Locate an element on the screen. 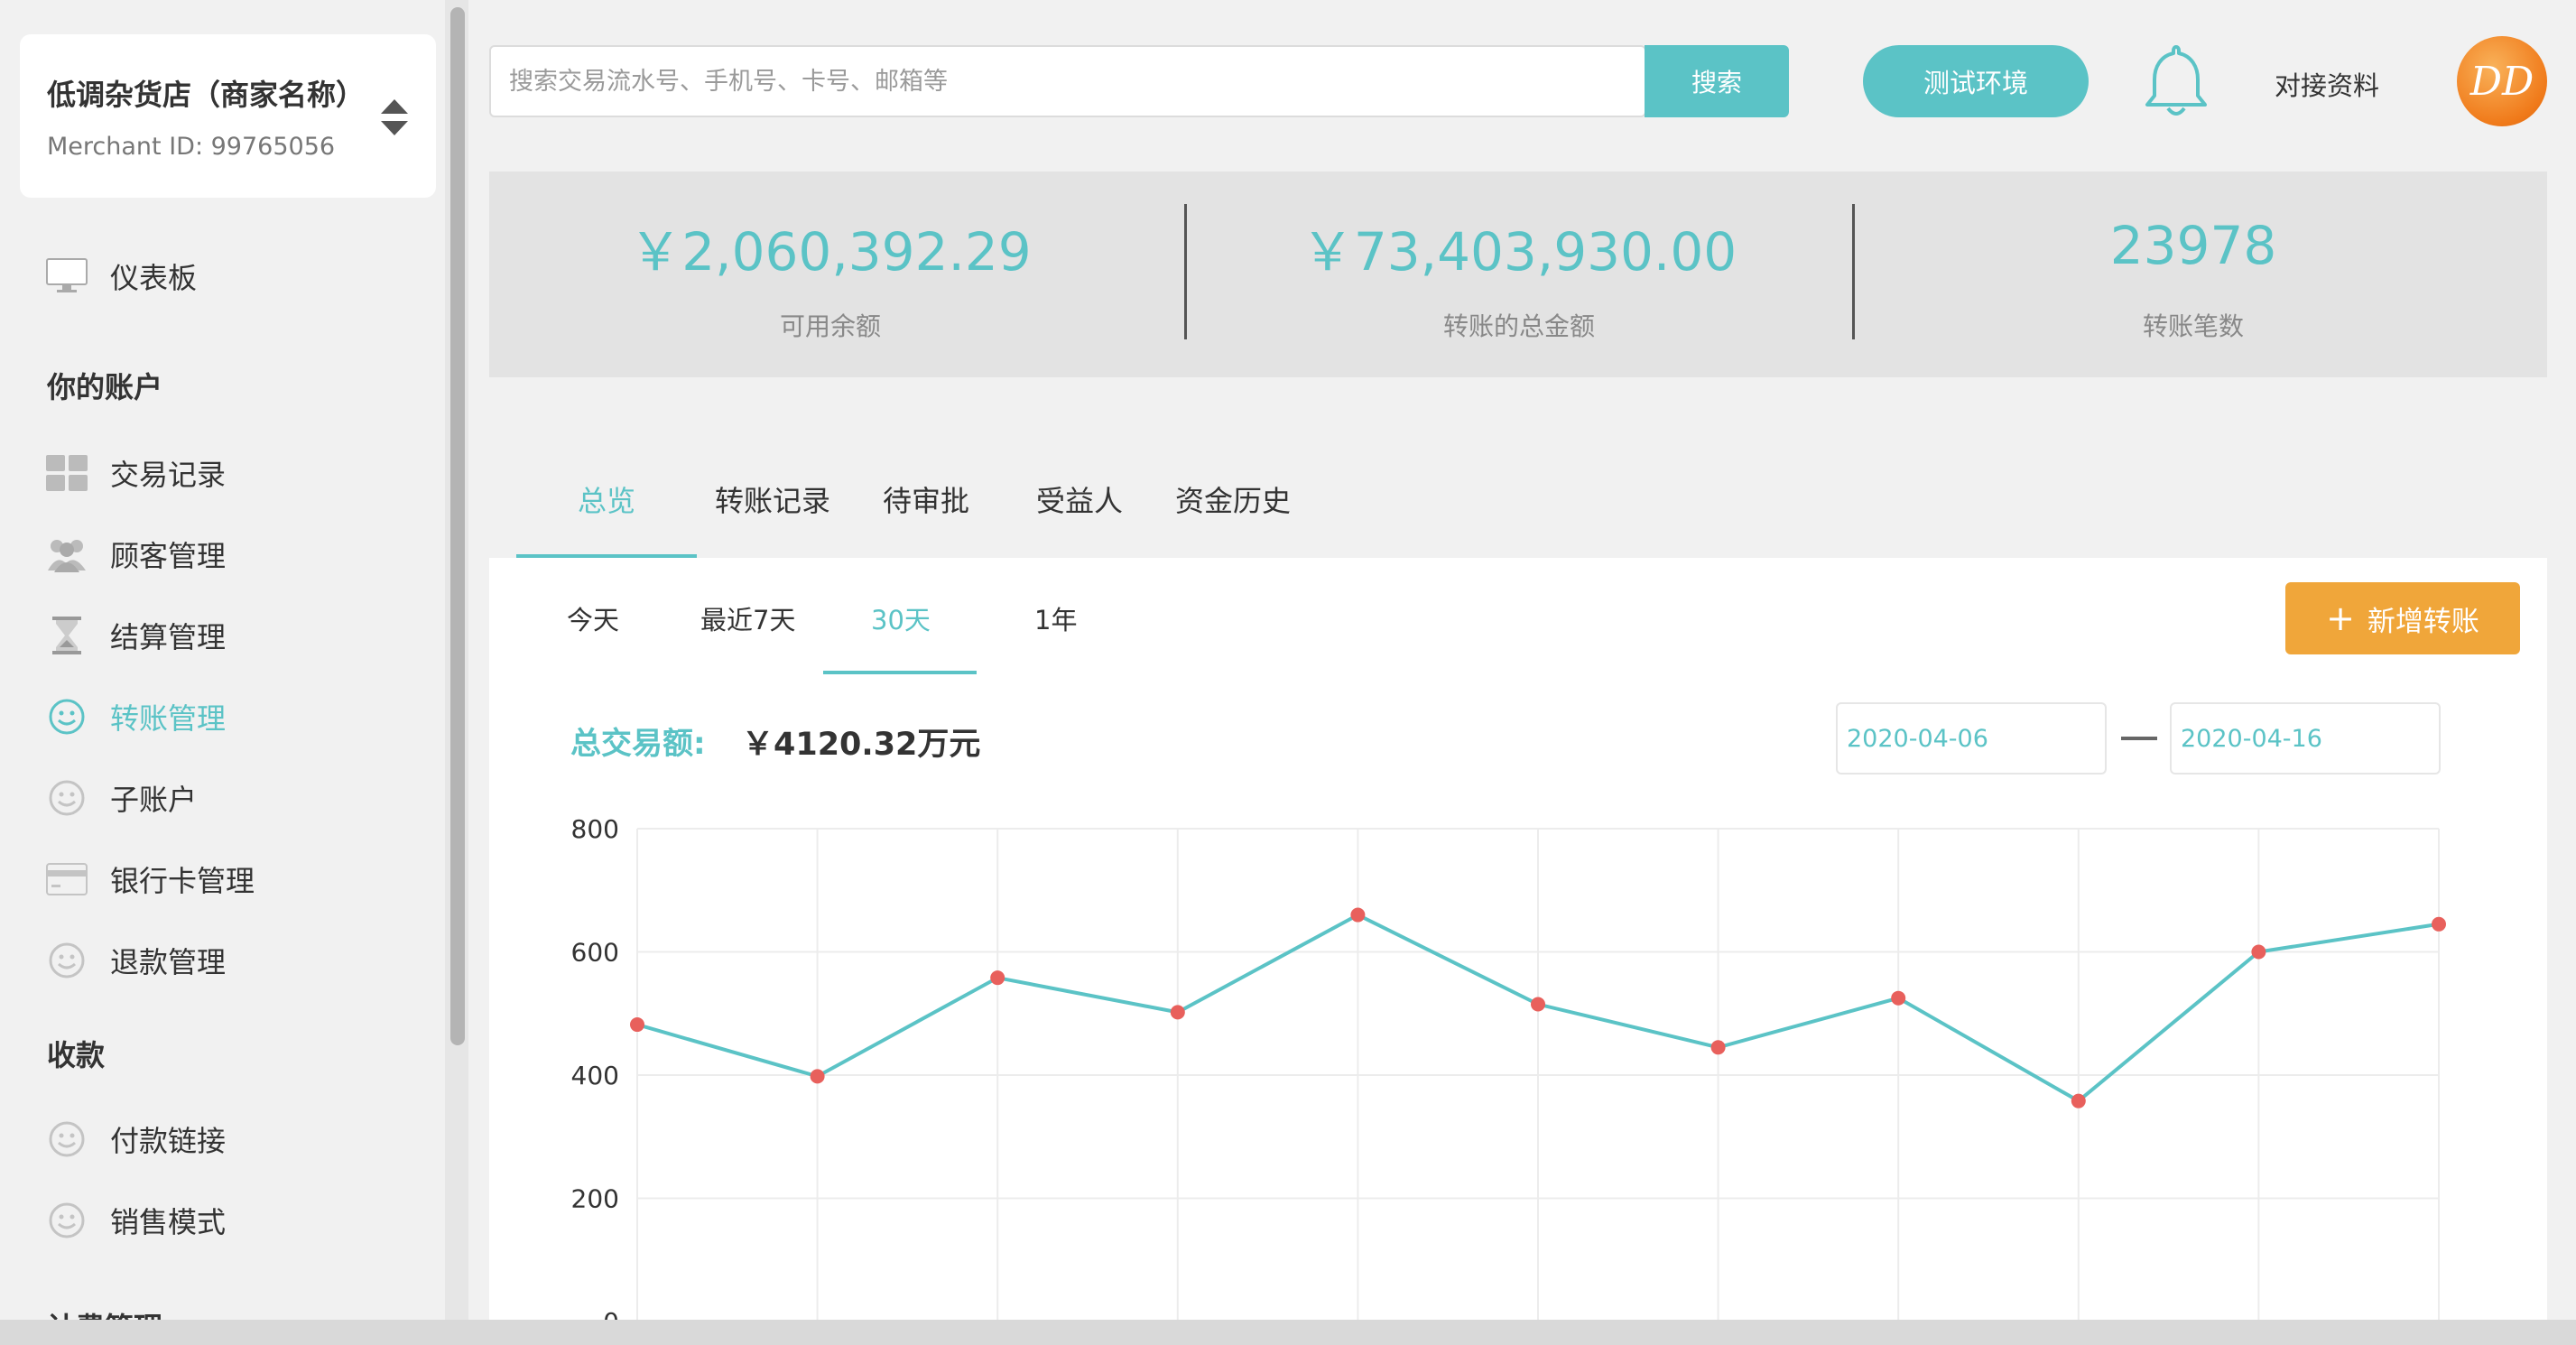 The height and width of the screenshot is (1345, 2576). sidebar-item-label: 销售模式 is located at coordinates (169, 1222).